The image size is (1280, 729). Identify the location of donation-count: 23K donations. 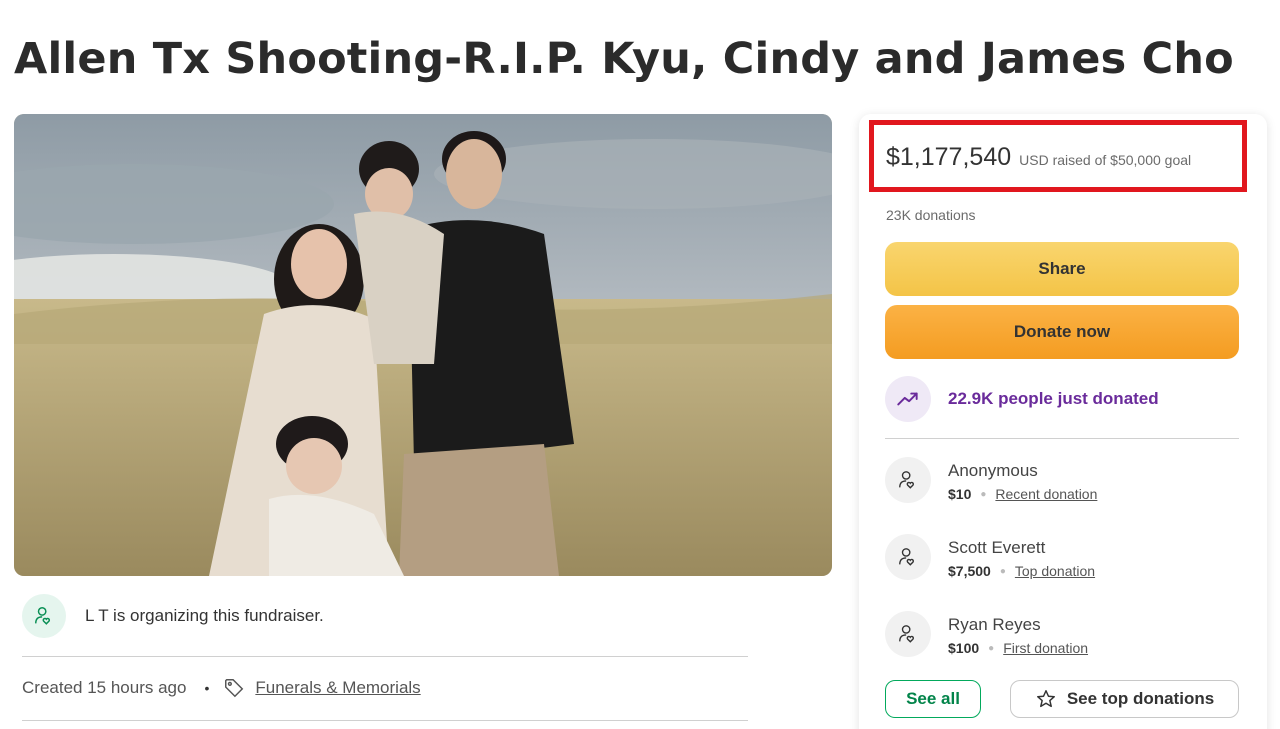
(931, 215).